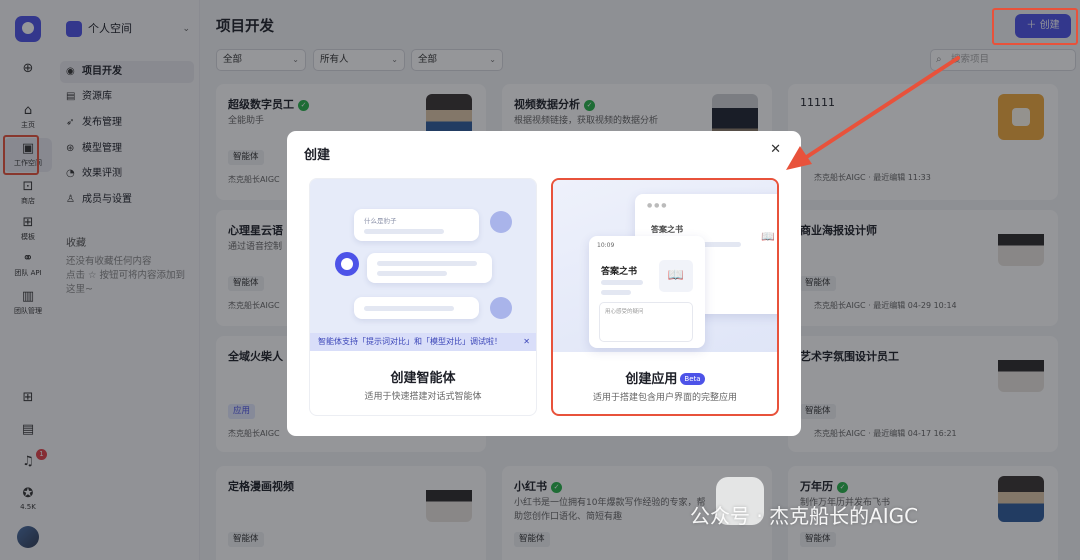 The image size is (1080, 560). Describe the element at coordinates (804, 516) in the screenshot. I see `watermark: 公众号 · 杰克船长的AIGC` at that location.